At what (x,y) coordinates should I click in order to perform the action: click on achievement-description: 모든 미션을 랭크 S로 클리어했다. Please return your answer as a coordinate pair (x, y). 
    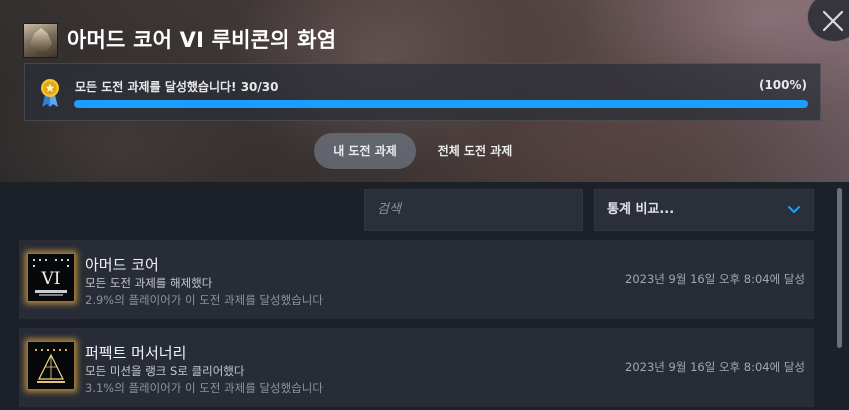
    Looking at the image, I should click on (165, 371).